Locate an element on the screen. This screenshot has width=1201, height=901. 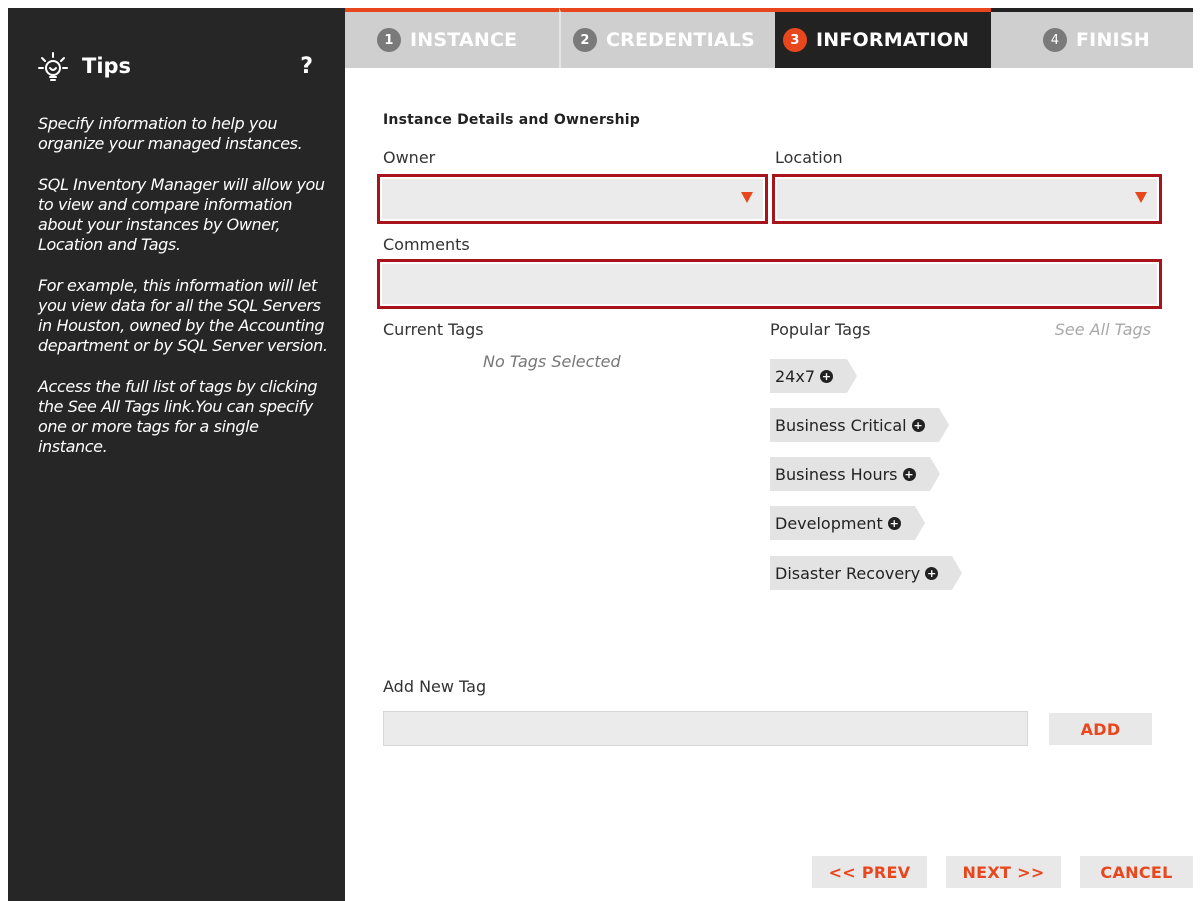
tab-information: 3 INFORMATION is located at coordinates (883, 38).